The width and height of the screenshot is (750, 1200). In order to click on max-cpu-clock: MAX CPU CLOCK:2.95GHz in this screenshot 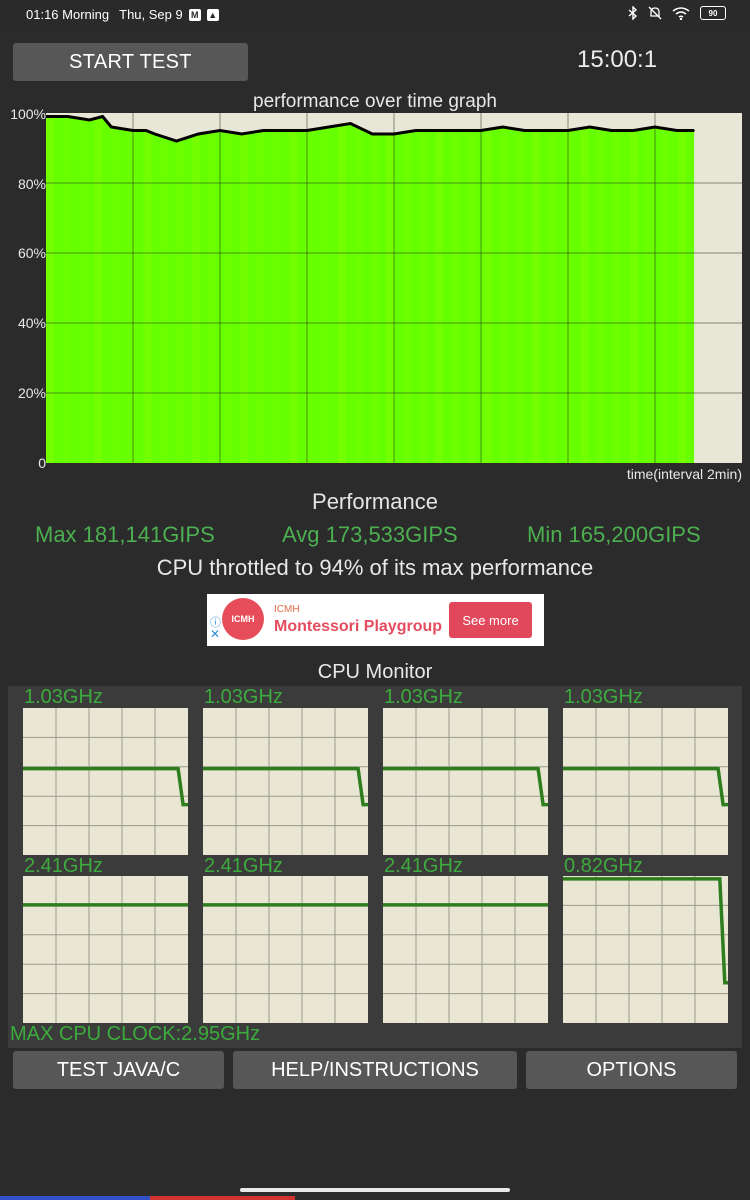, I will do `click(135, 1034)`.